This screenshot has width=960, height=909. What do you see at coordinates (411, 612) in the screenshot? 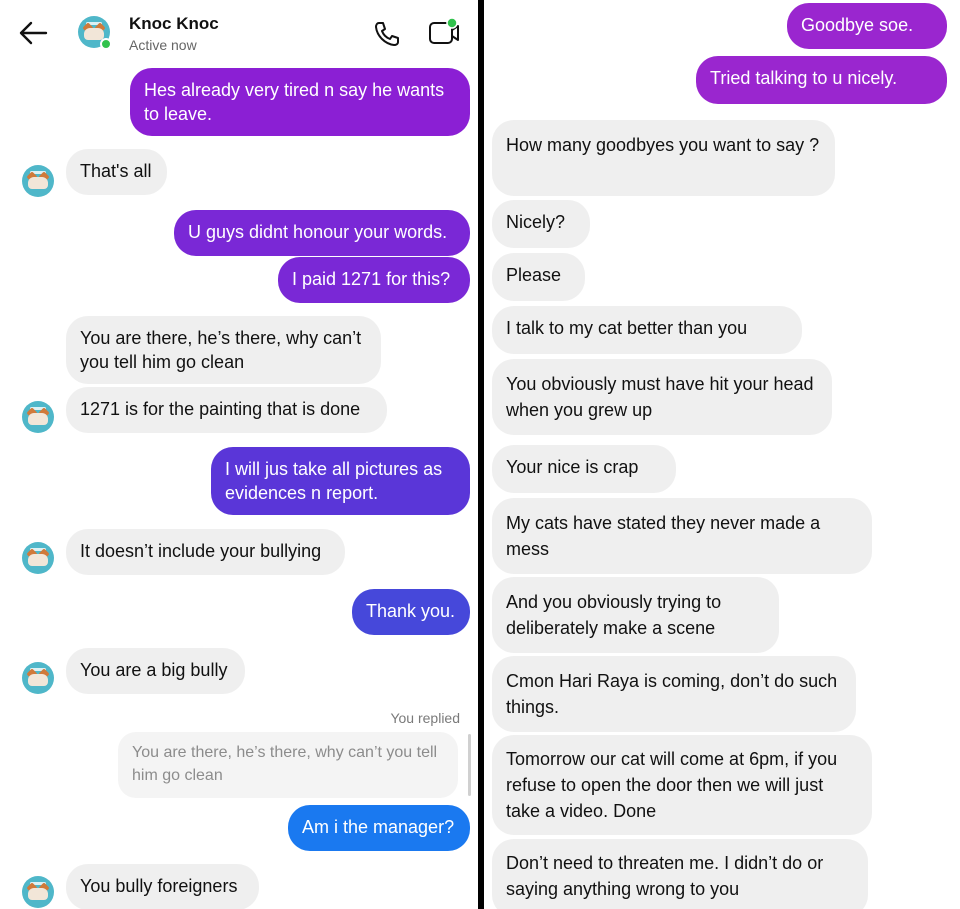
I see `outgoing-message: Thank you.` at bounding box center [411, 612].